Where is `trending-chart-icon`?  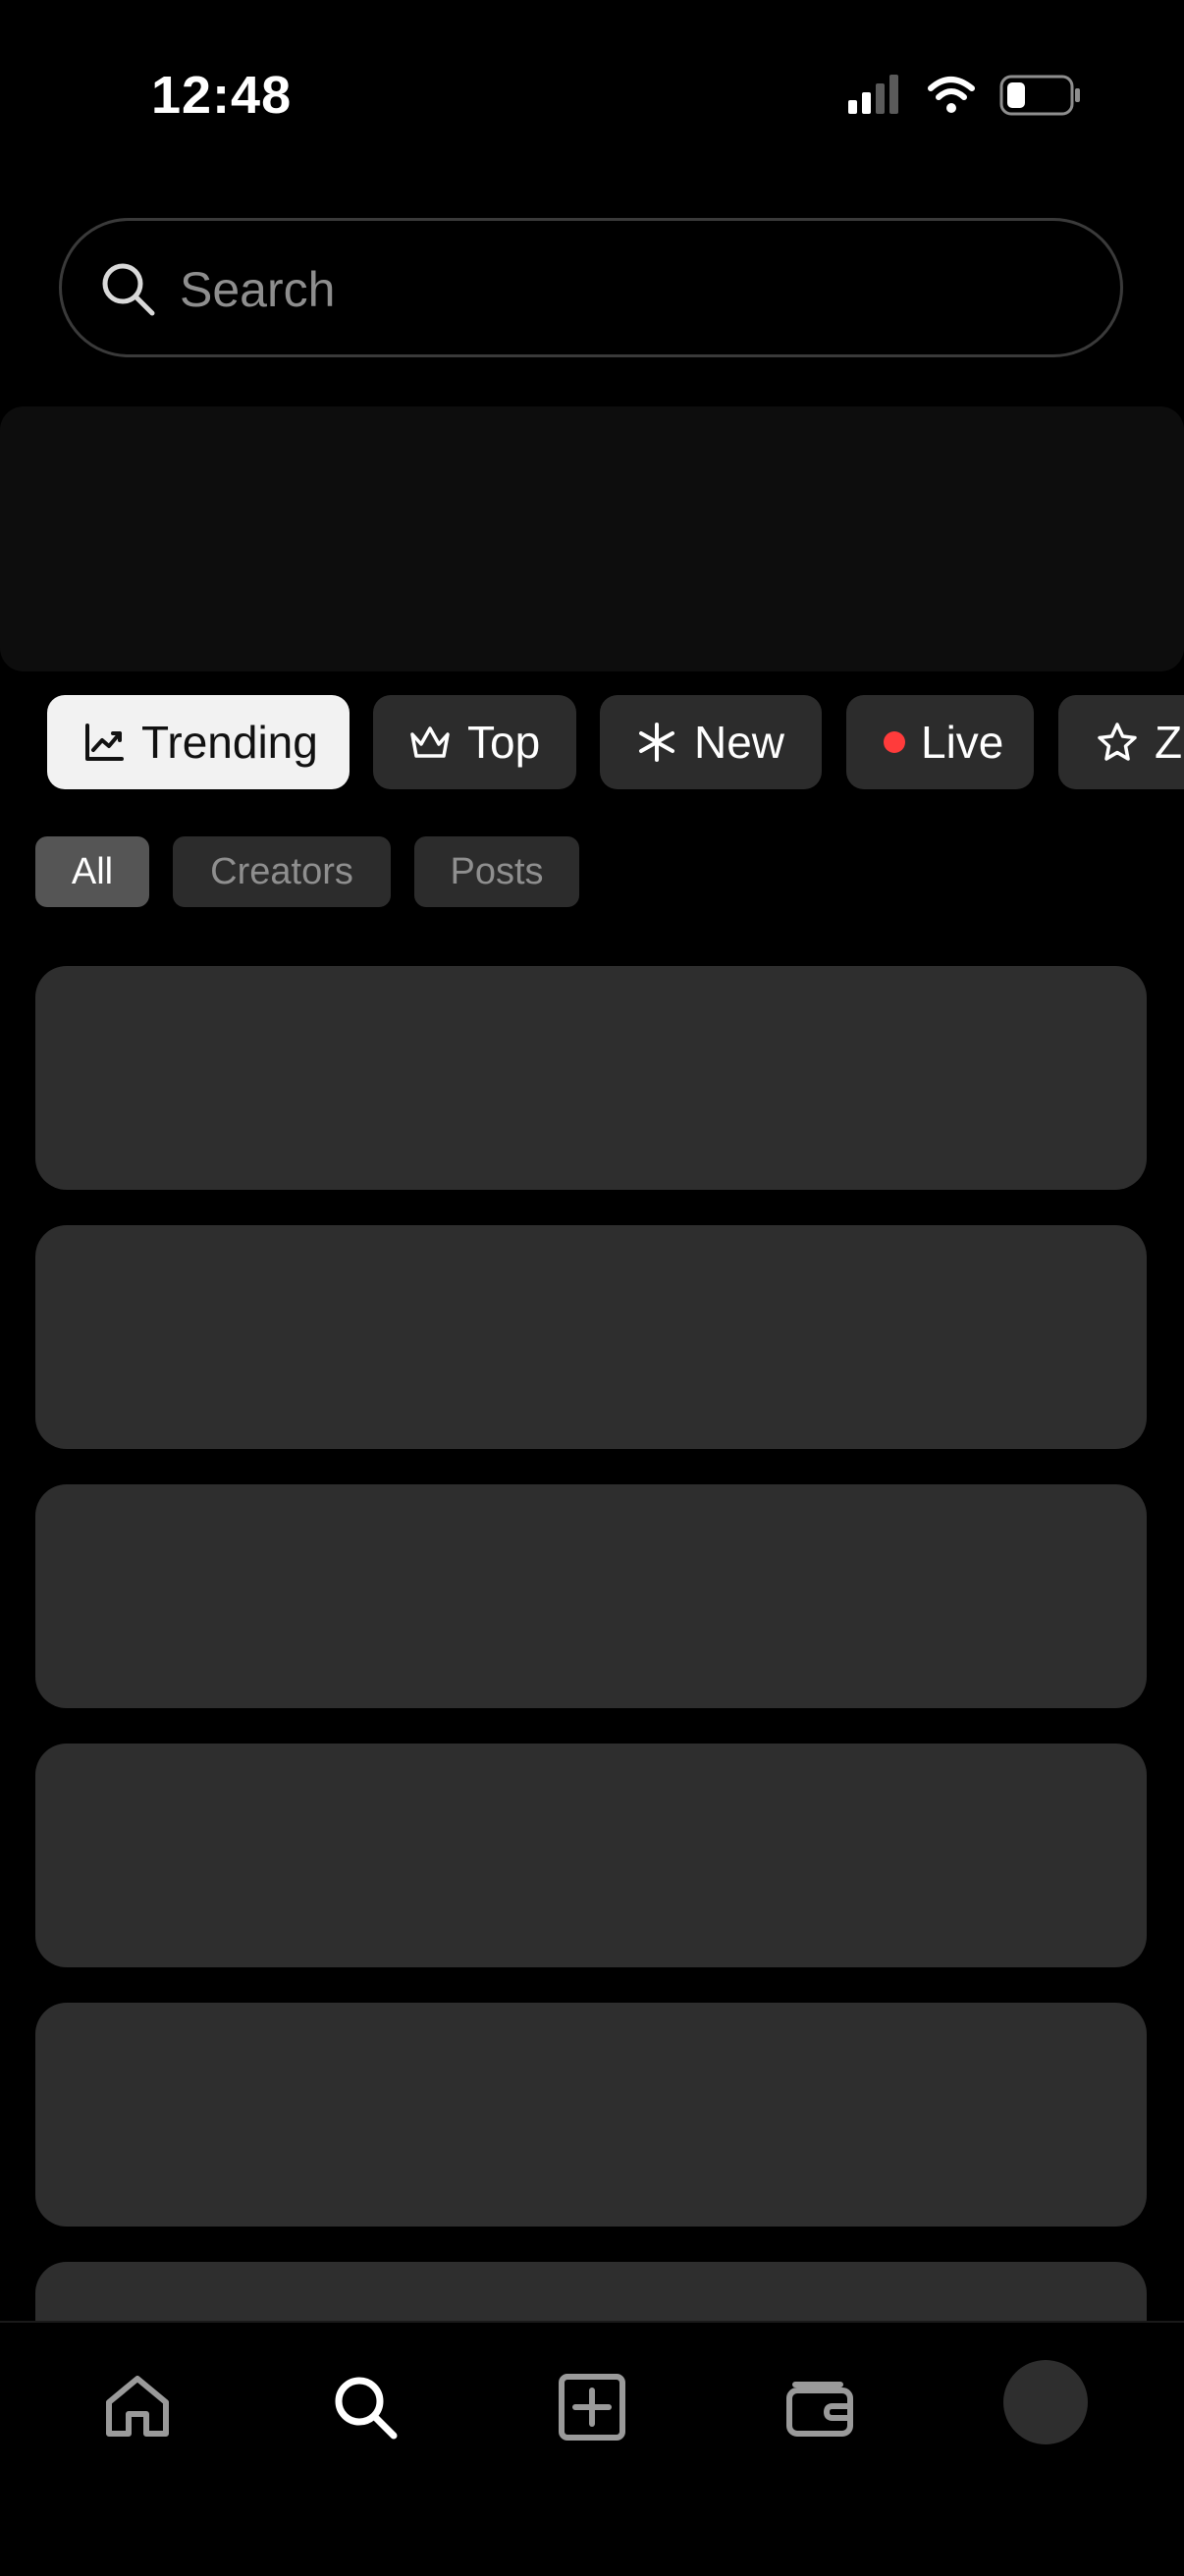
trending-chart-icon is located at coordinates (104, 742).